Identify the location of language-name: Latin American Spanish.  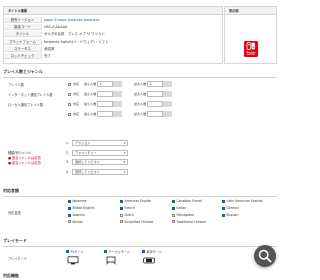
(245, 201).